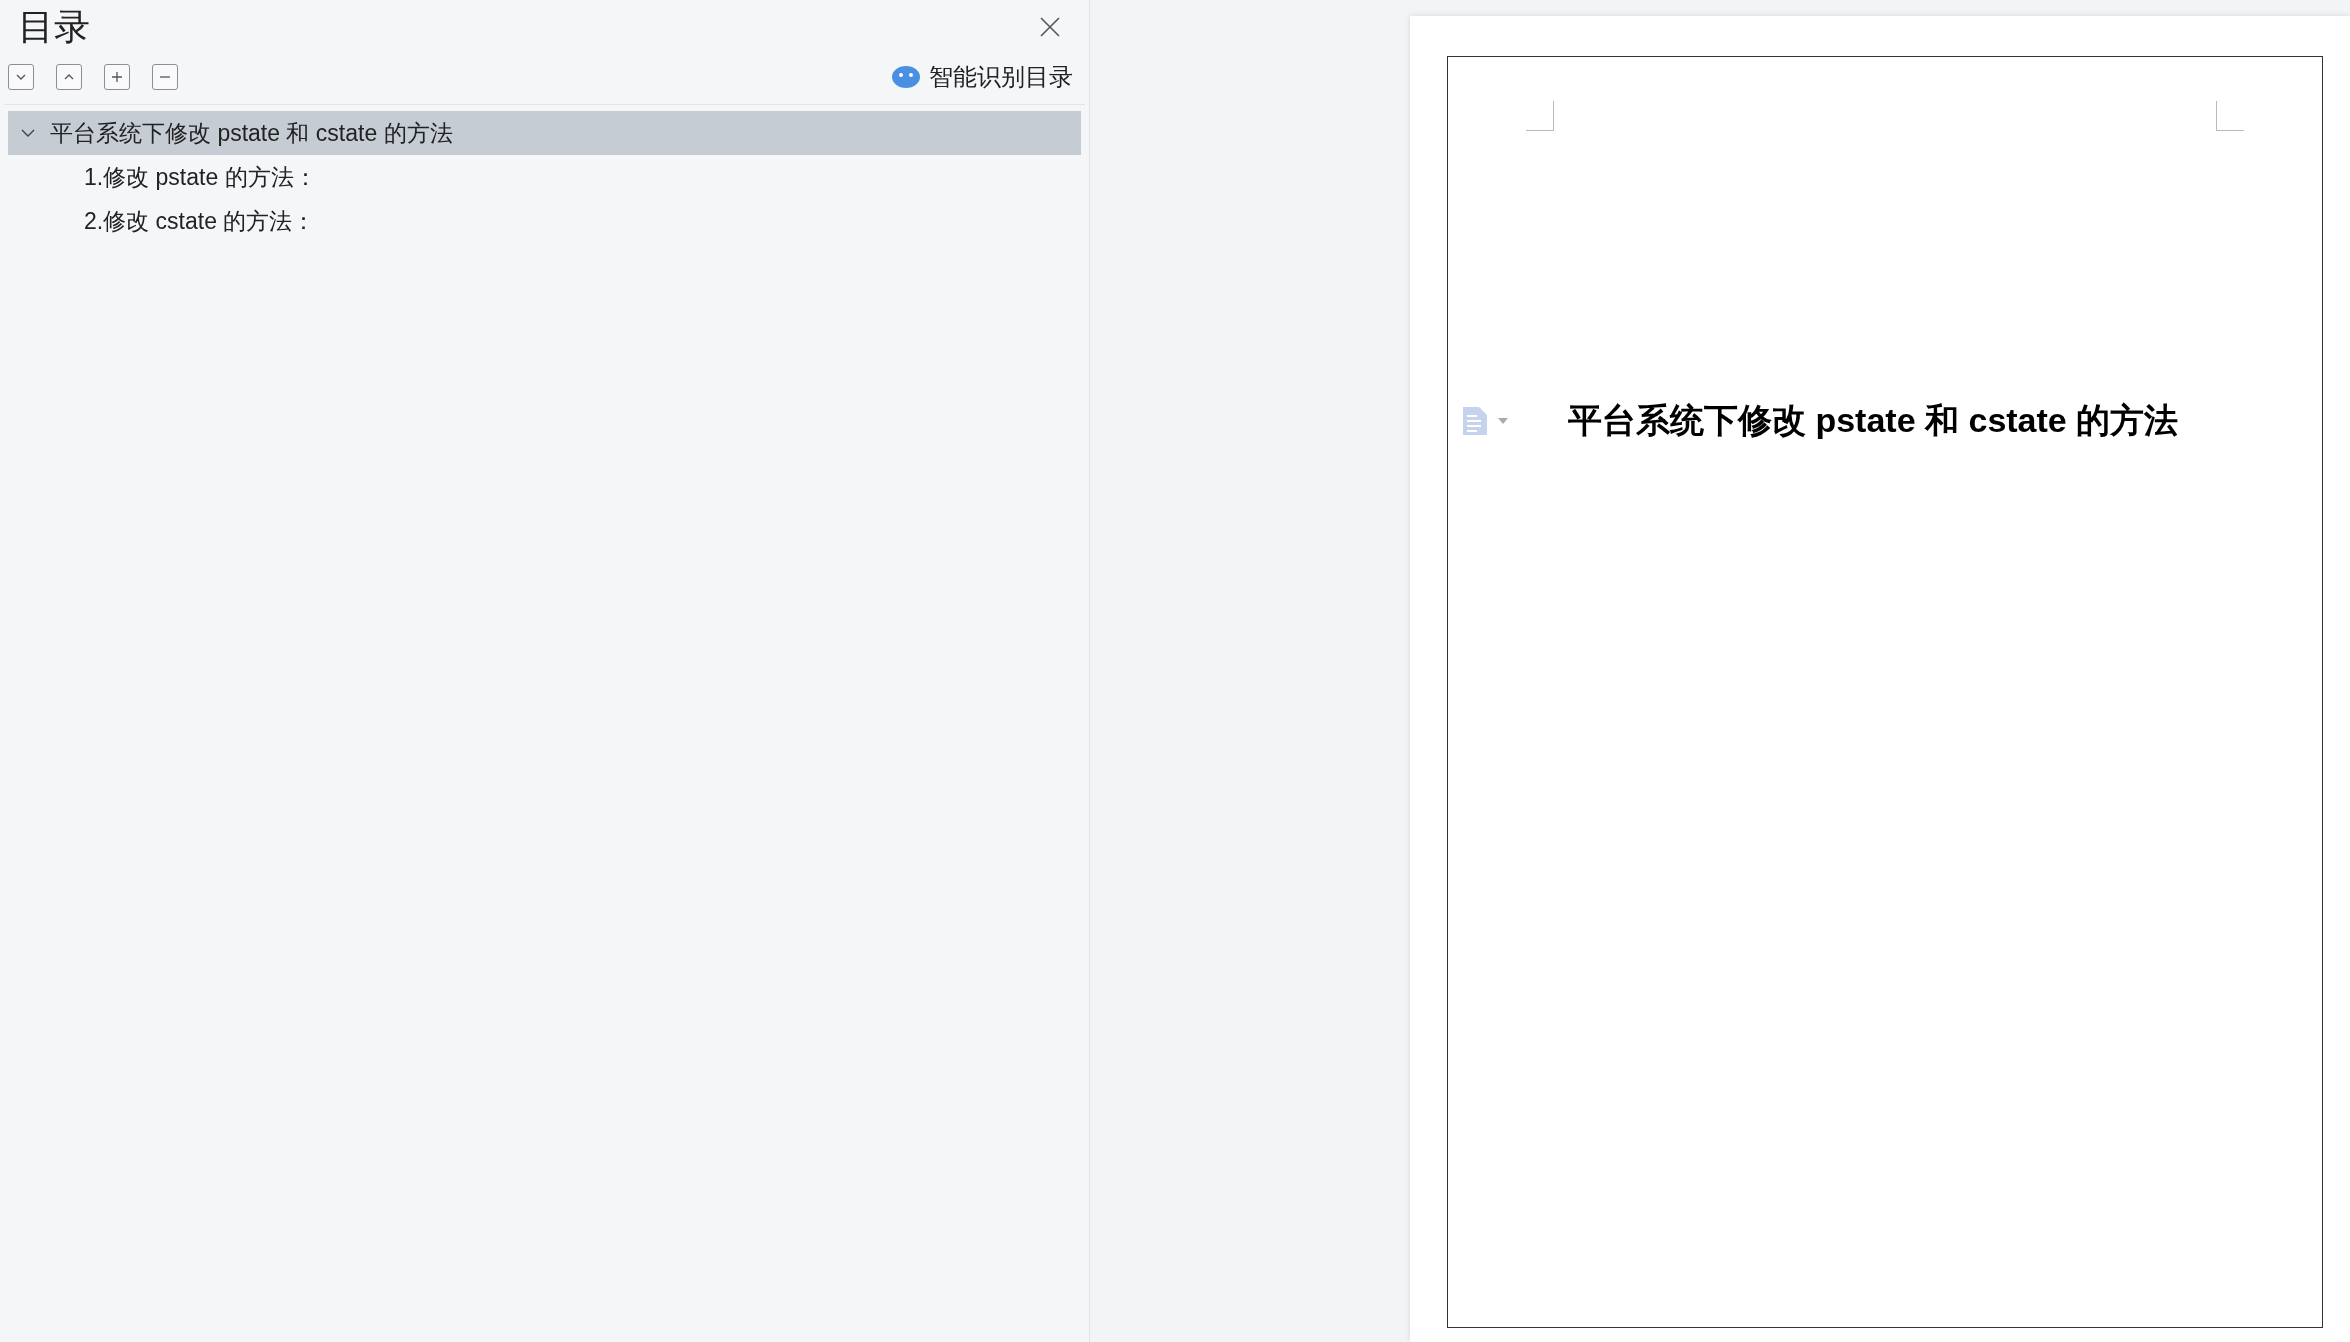  What do you see at coordinates (982, 77) in the screenshot?
I see `smart-outline-button: 智能识别目录` at bounding box center [982, 77].